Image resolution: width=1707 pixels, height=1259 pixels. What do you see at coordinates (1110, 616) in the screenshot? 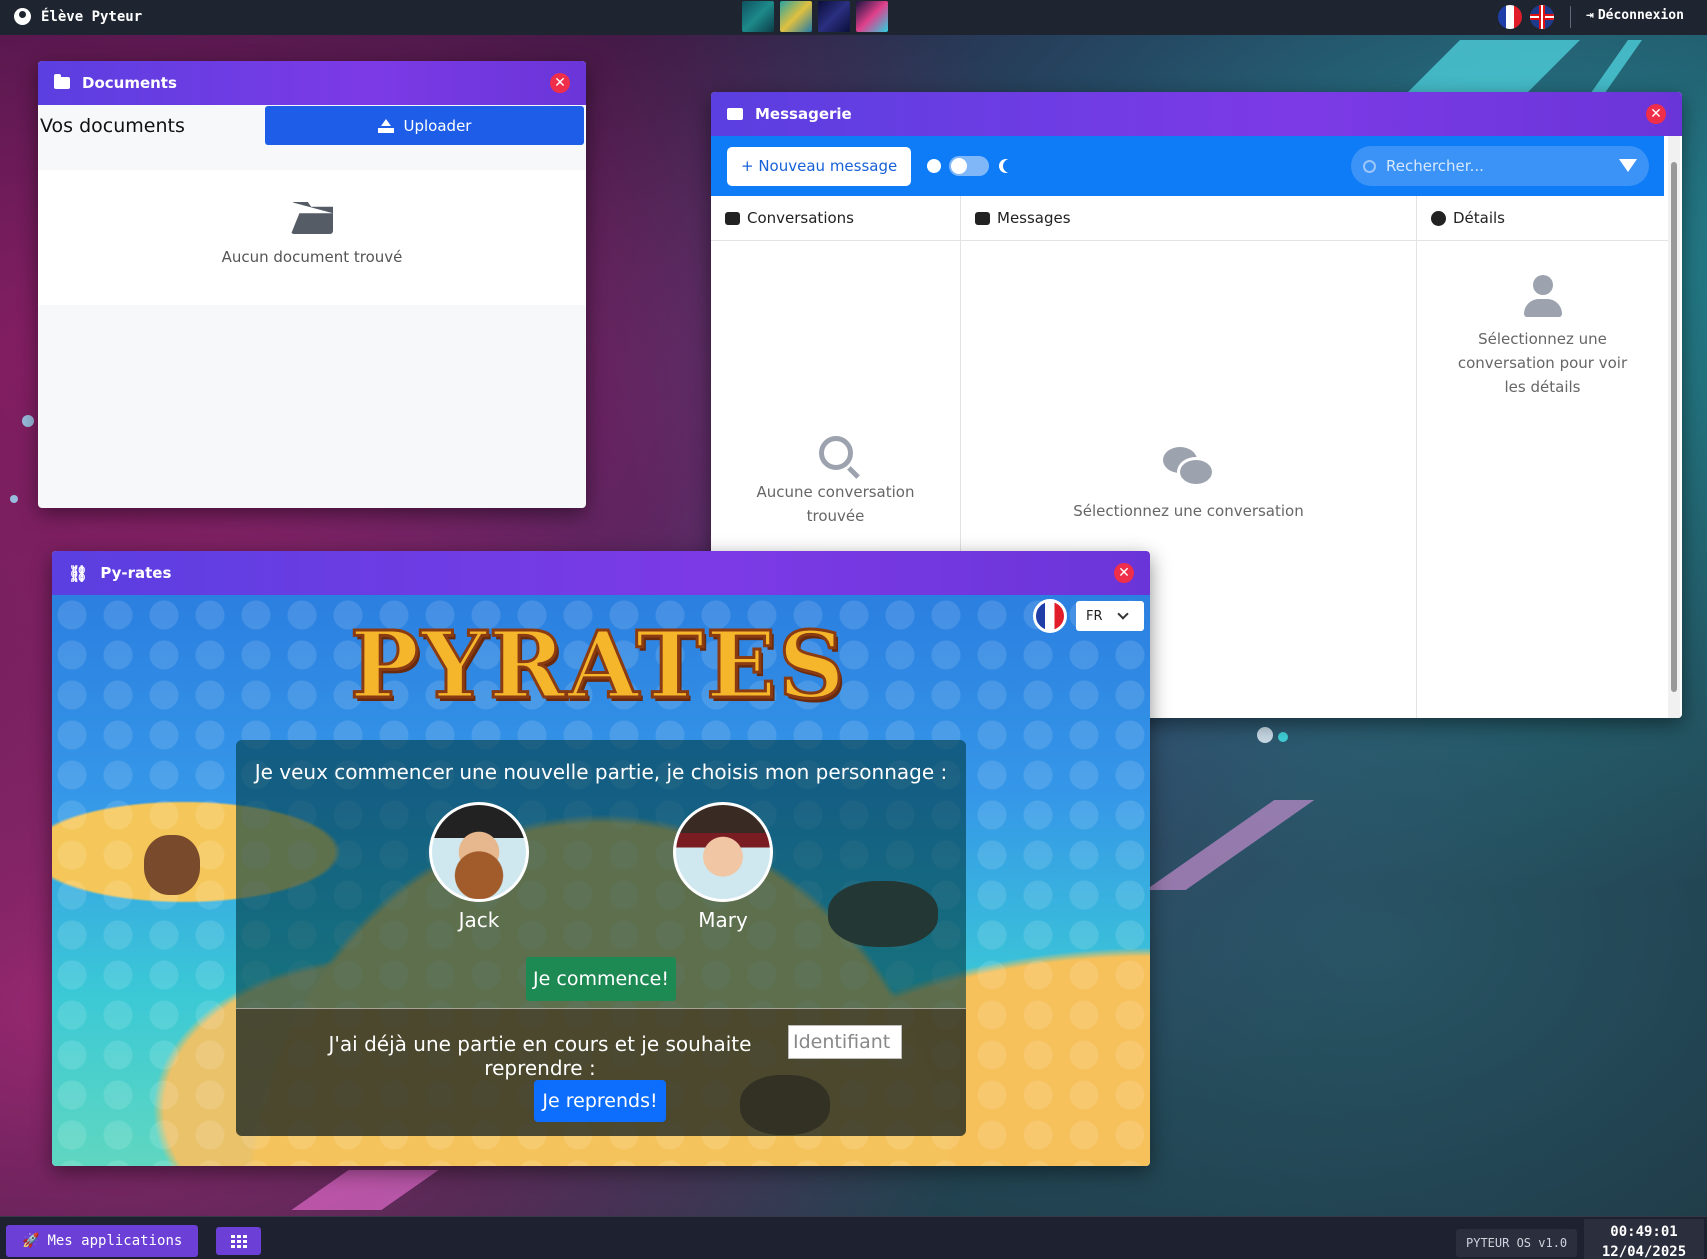
I see `language-select: FR` at bounding box center [1110, 616].